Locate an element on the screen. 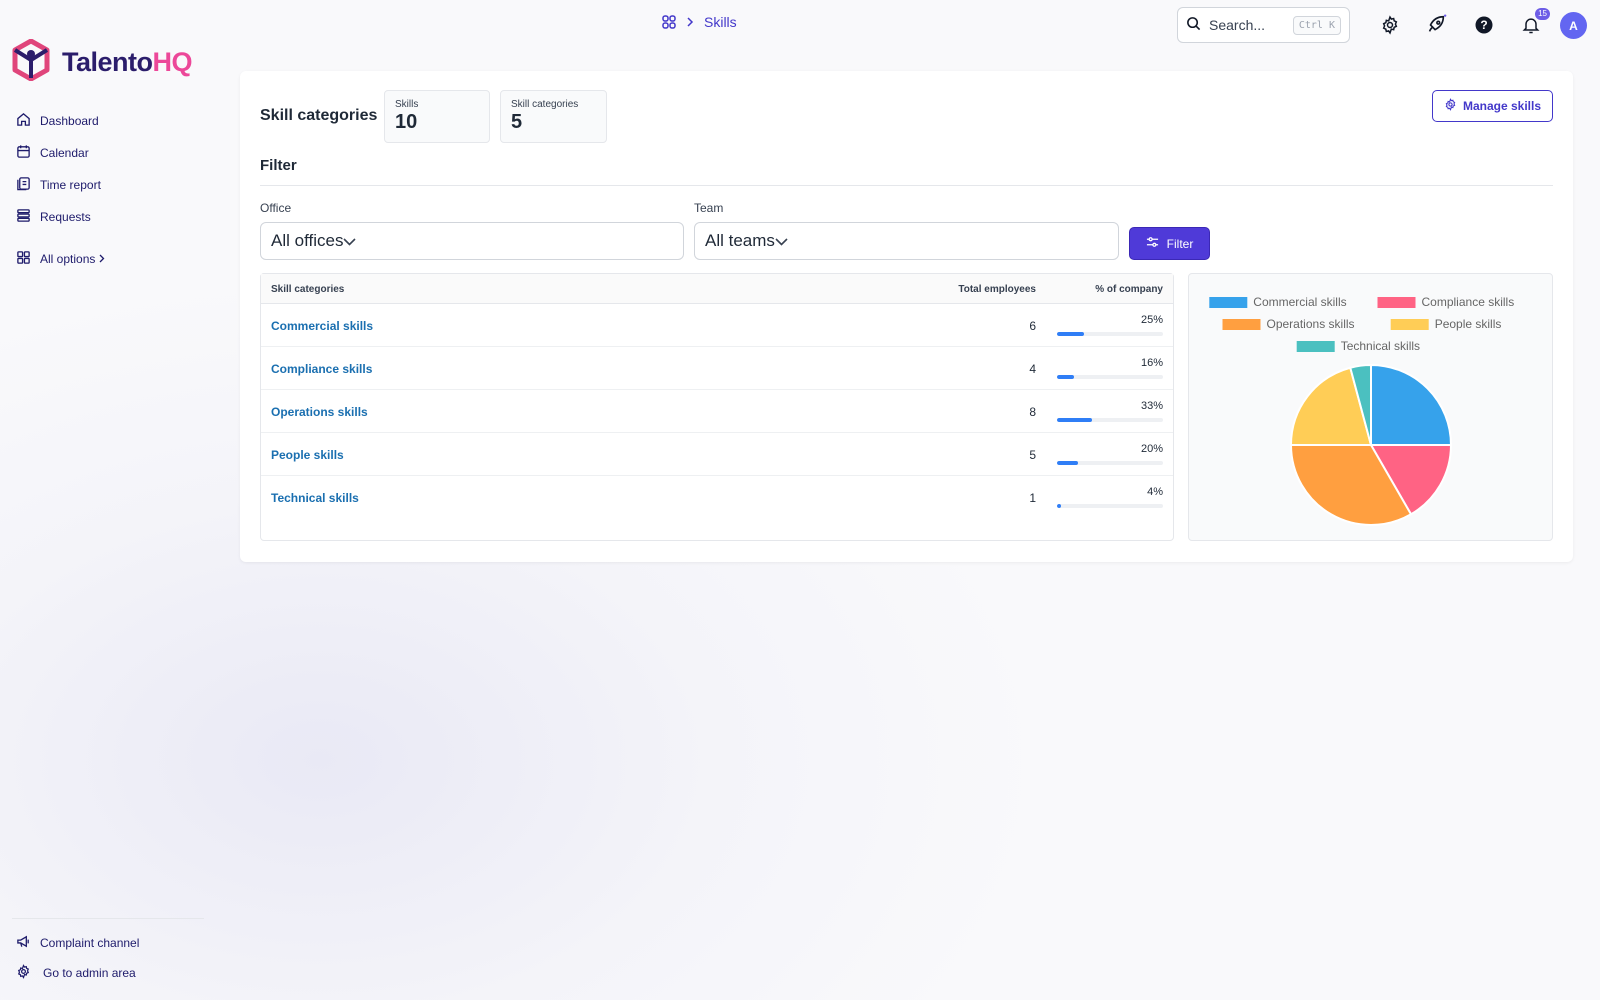 The width and height of the screenshot is (1600, 1000). stat-label: Skills is located at coordinates (407, 104).